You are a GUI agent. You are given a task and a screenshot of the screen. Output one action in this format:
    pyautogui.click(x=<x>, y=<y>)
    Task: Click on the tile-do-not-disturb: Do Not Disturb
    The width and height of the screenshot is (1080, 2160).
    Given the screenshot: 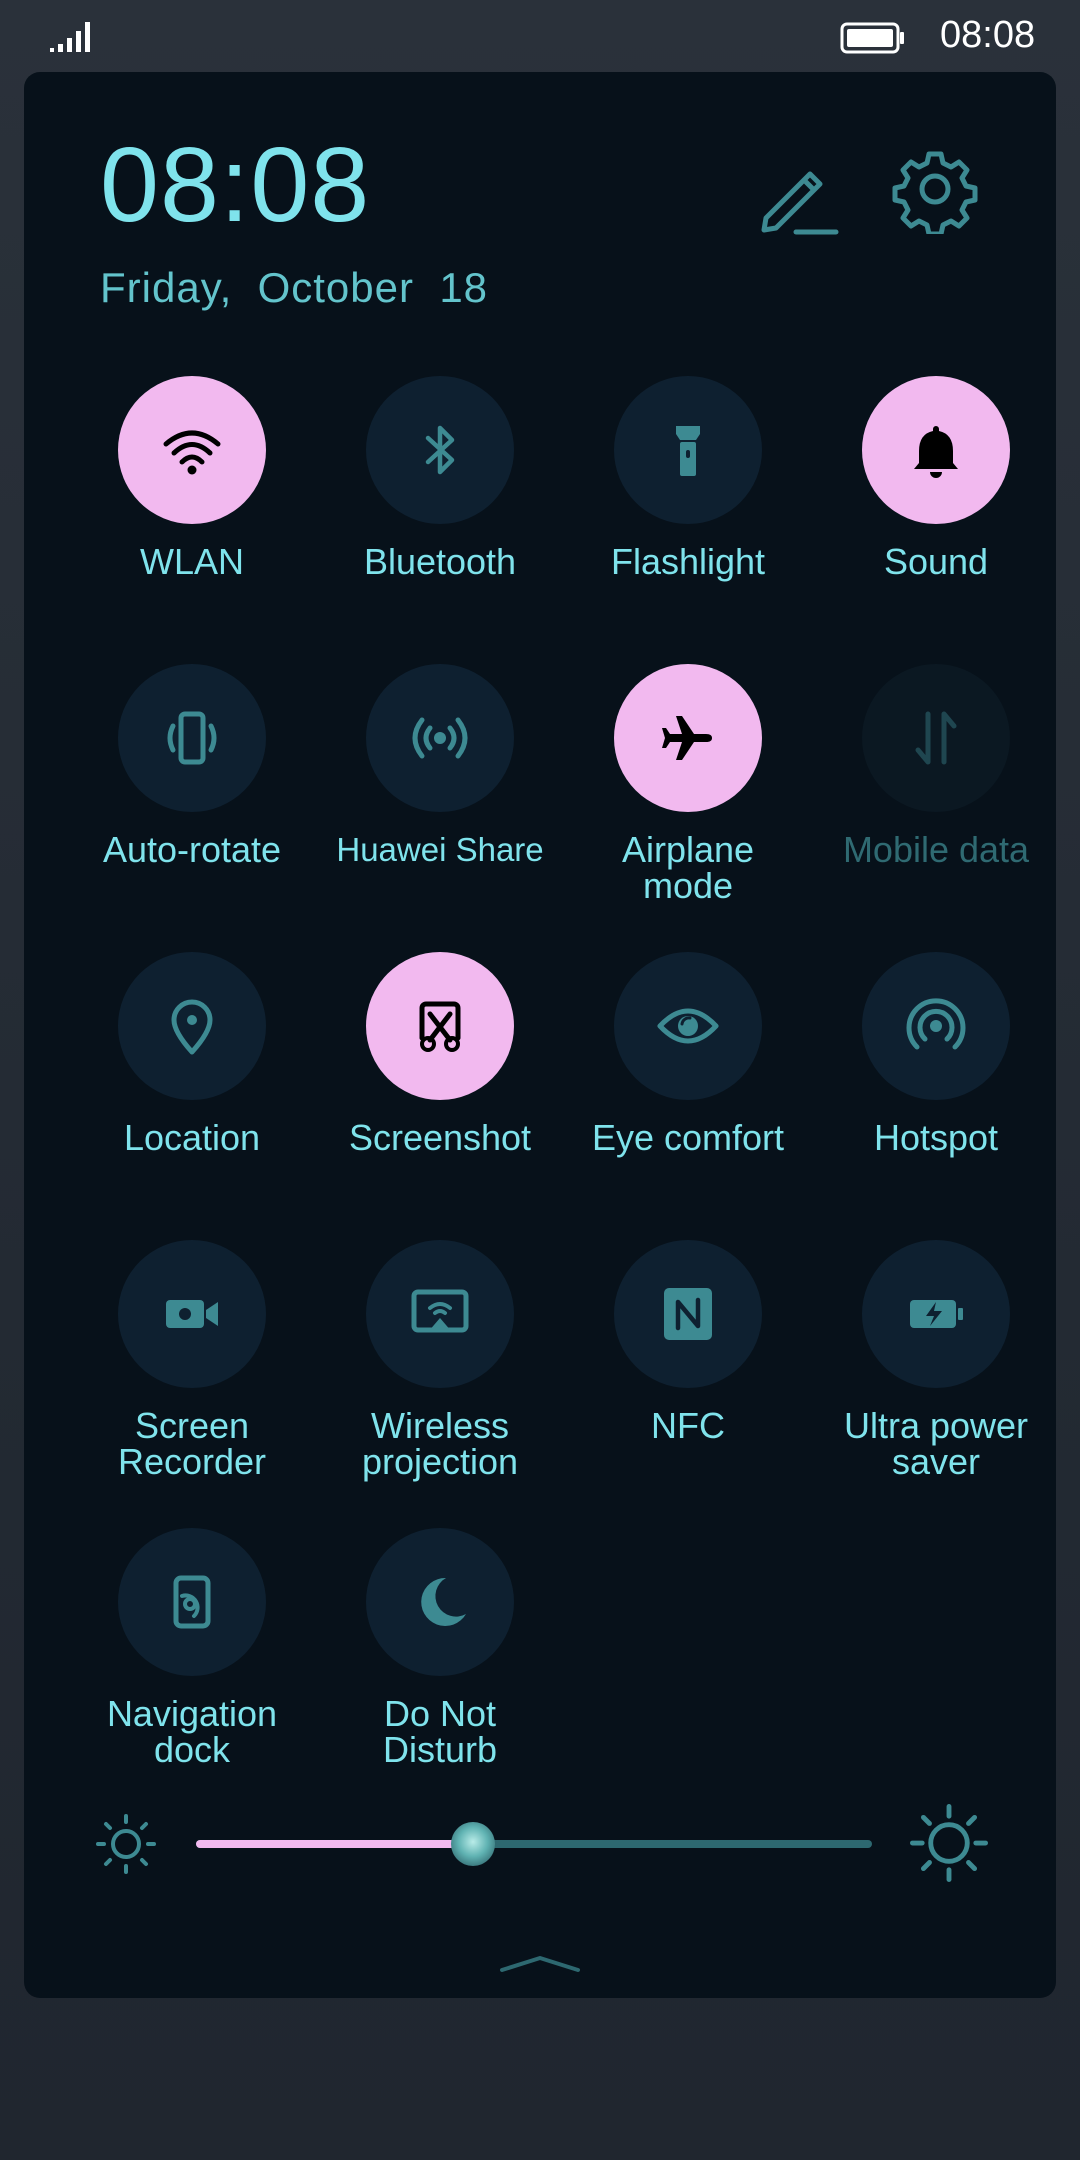 What is the action you would take?
    pyautogui.click(x=440, y=1658)
    